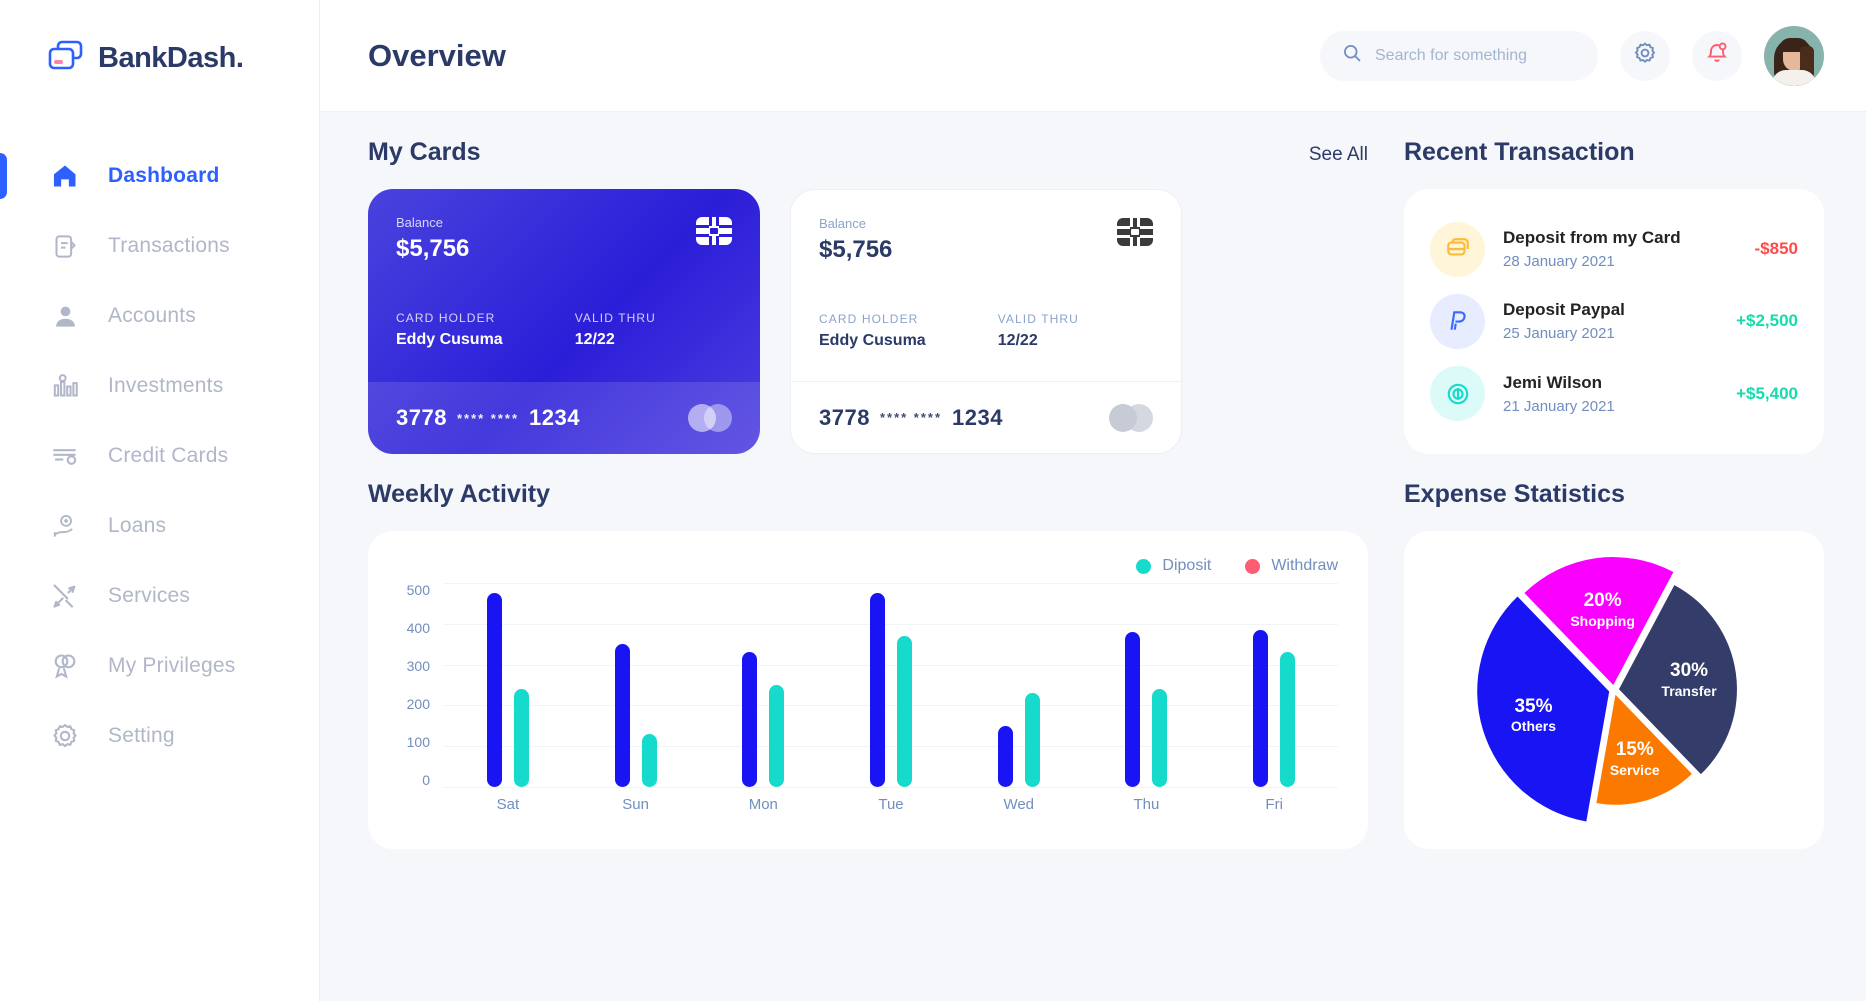 This screenshot has height=1001, width=1866. I want to click on y-axis: 500 400 300 200 100 0, so click(421, 699).